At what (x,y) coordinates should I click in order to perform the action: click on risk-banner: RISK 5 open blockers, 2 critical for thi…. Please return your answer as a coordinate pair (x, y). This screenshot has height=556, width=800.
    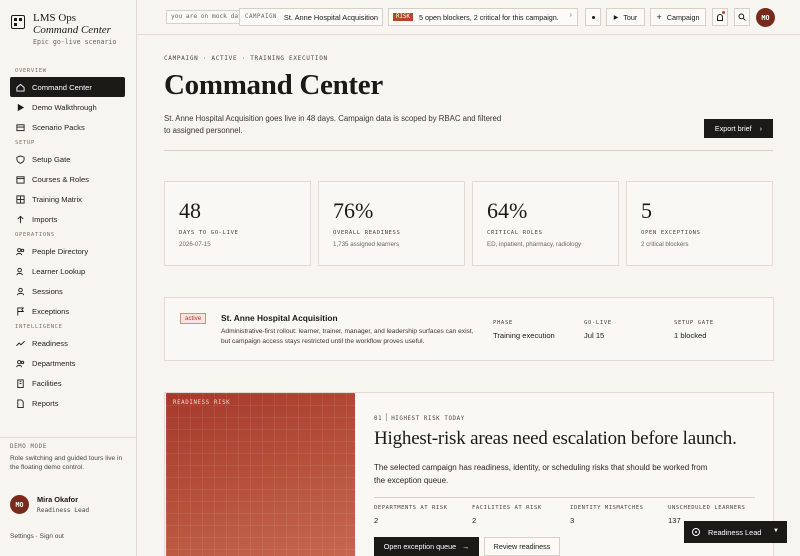
    Looking at the image, I should click on (483, 17).